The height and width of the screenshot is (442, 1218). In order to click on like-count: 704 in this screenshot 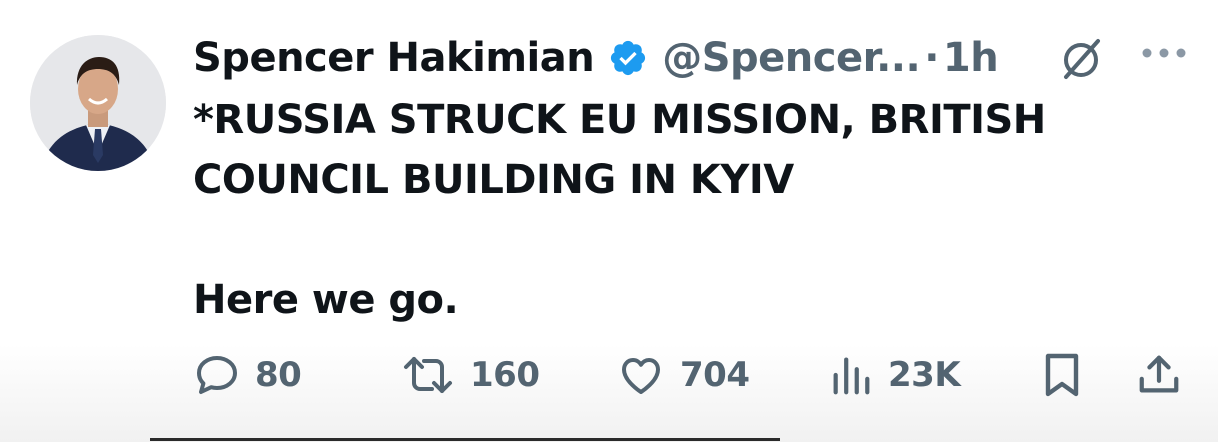, I will do `click(715, 375)`.